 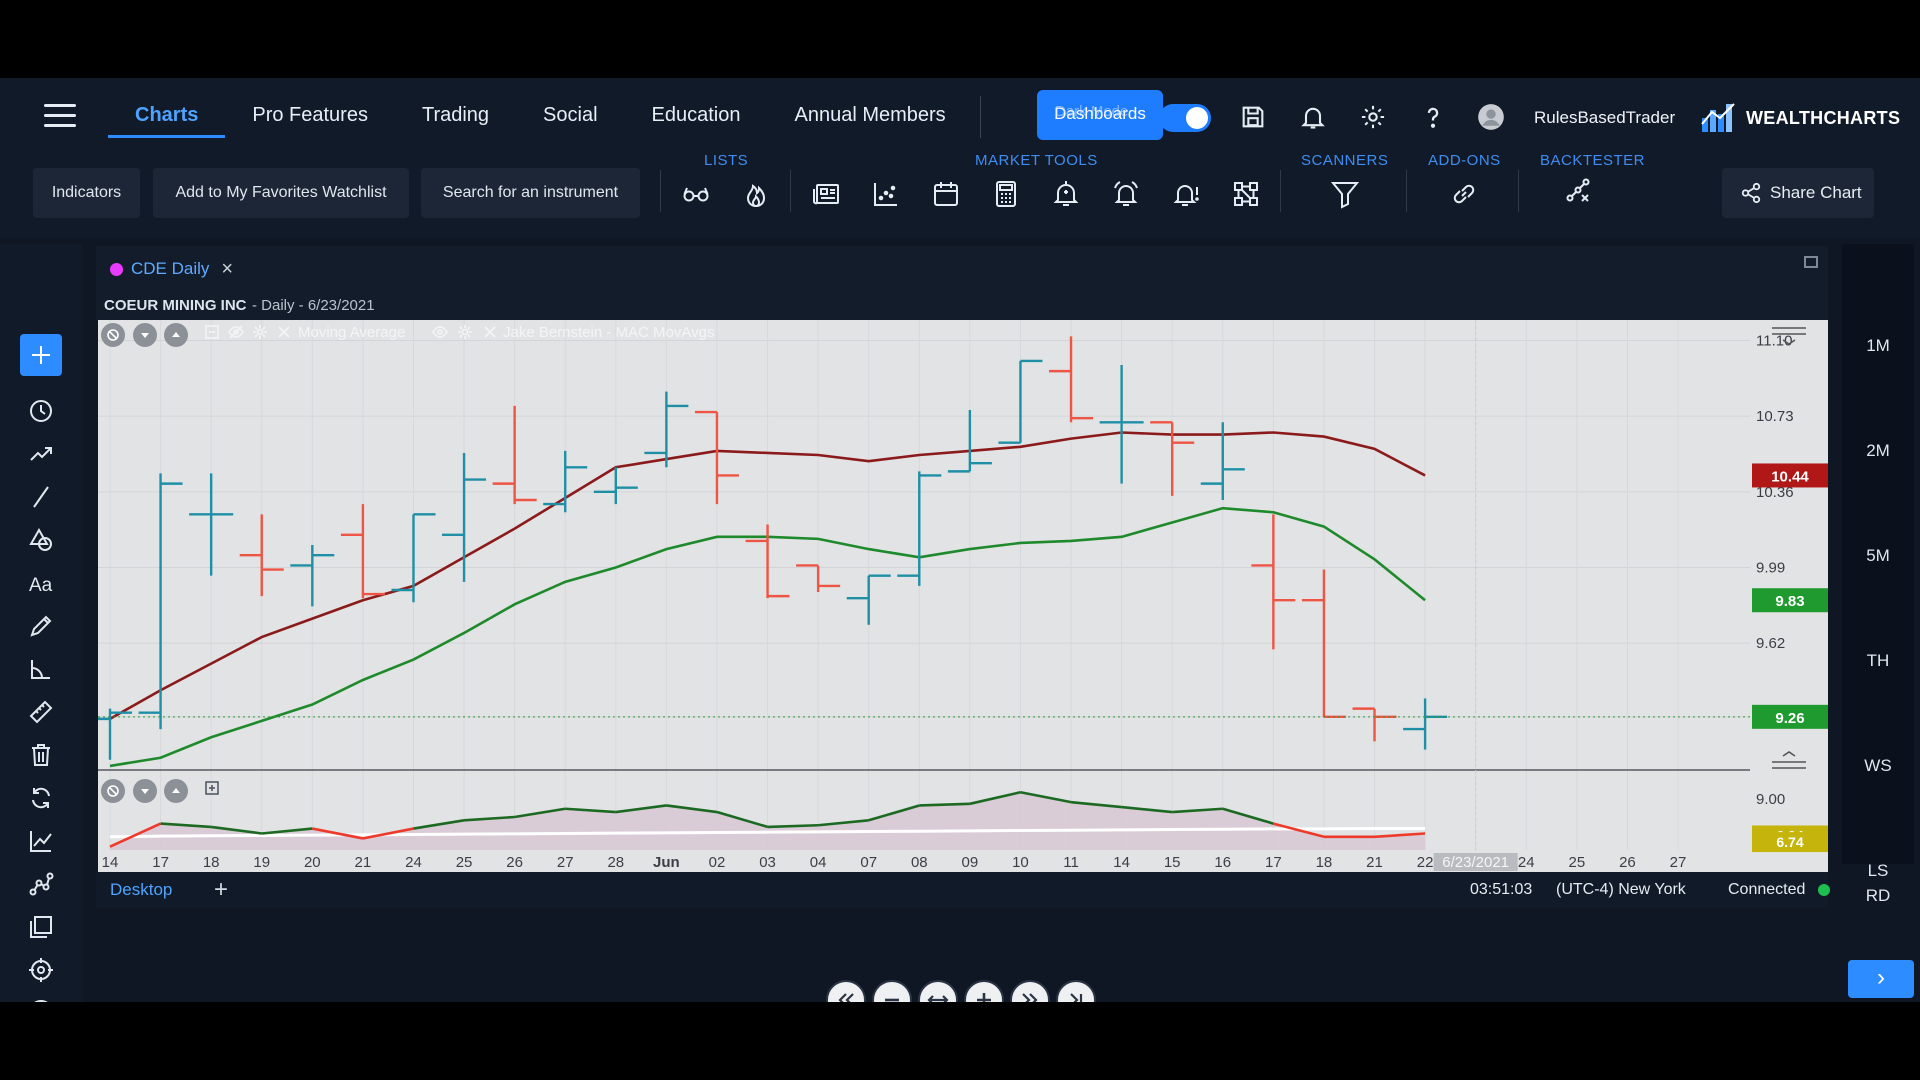 What do you see at coordinates (1878, 871) in the screenshot?
I see `interval-ls: LS` at bounding box center [1878, 871].